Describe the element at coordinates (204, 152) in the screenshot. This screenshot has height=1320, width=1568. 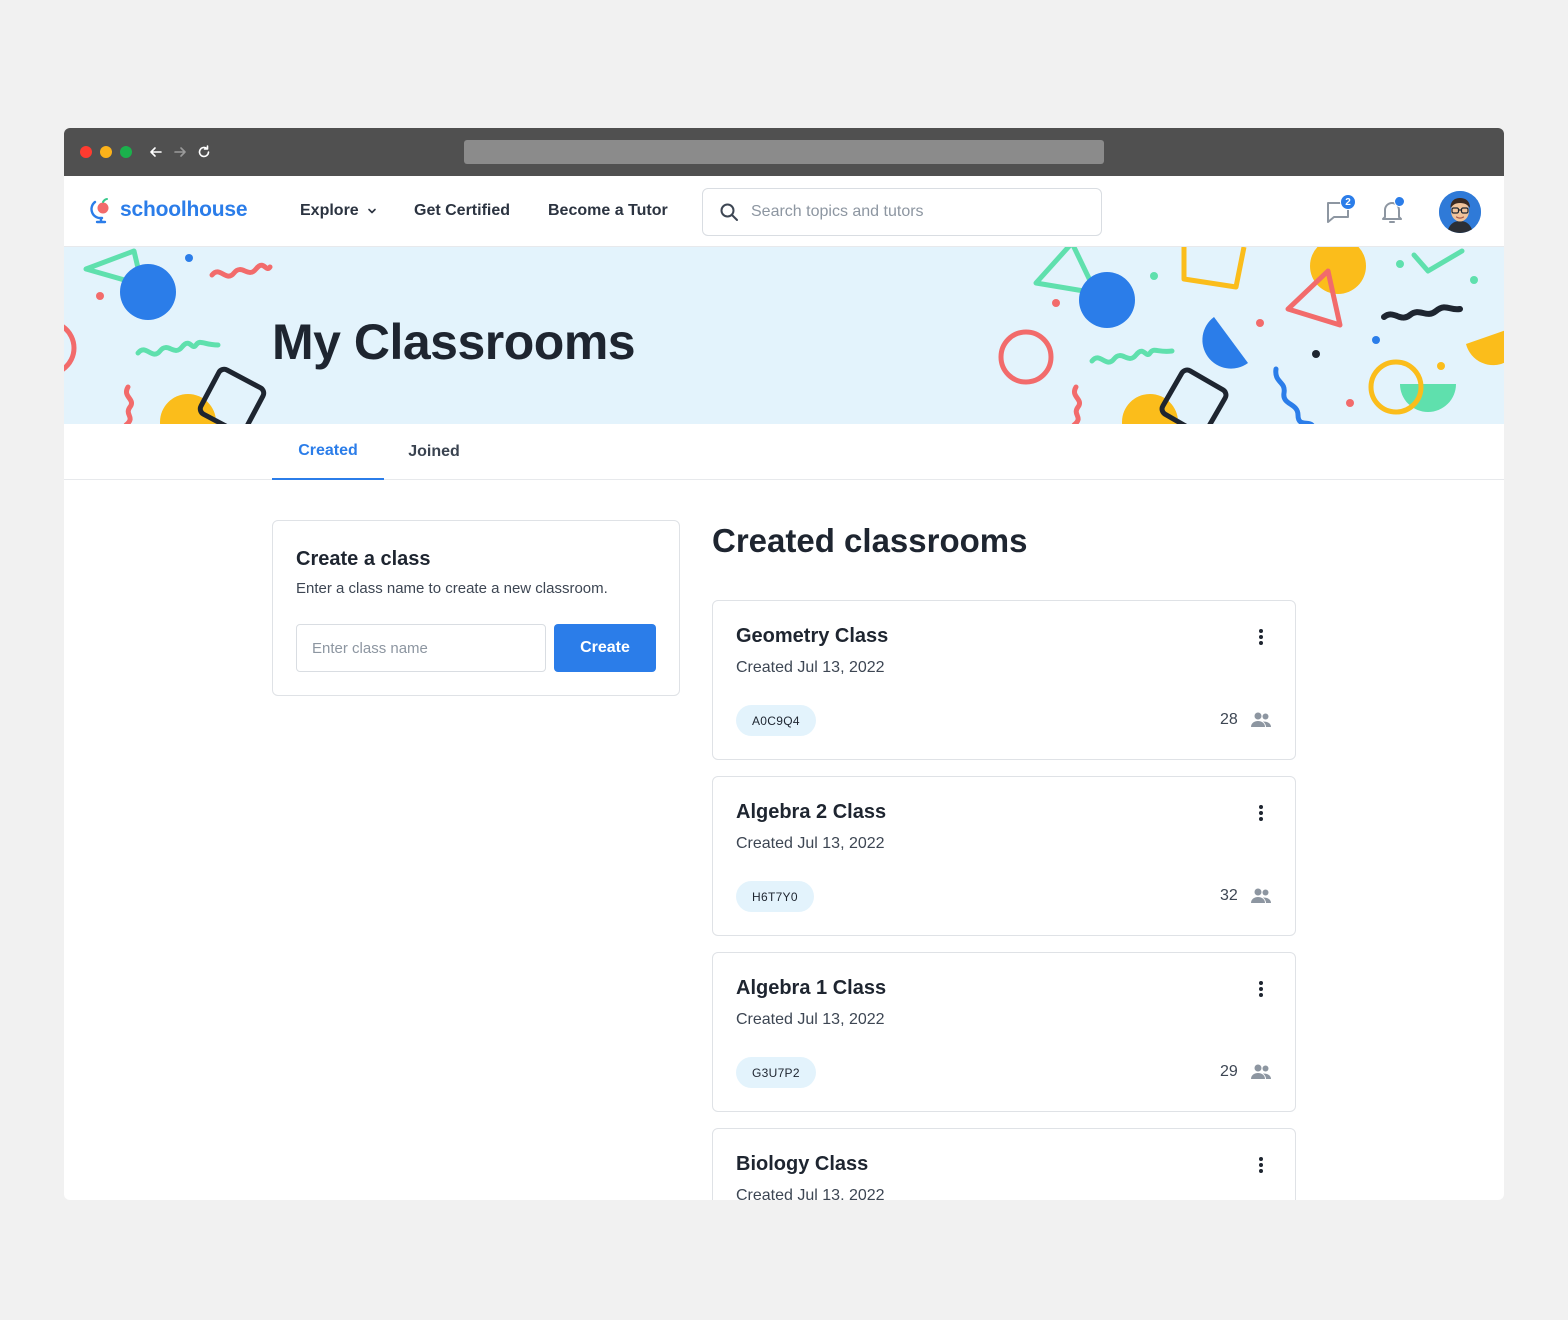
I see `reload-icon` at that location.